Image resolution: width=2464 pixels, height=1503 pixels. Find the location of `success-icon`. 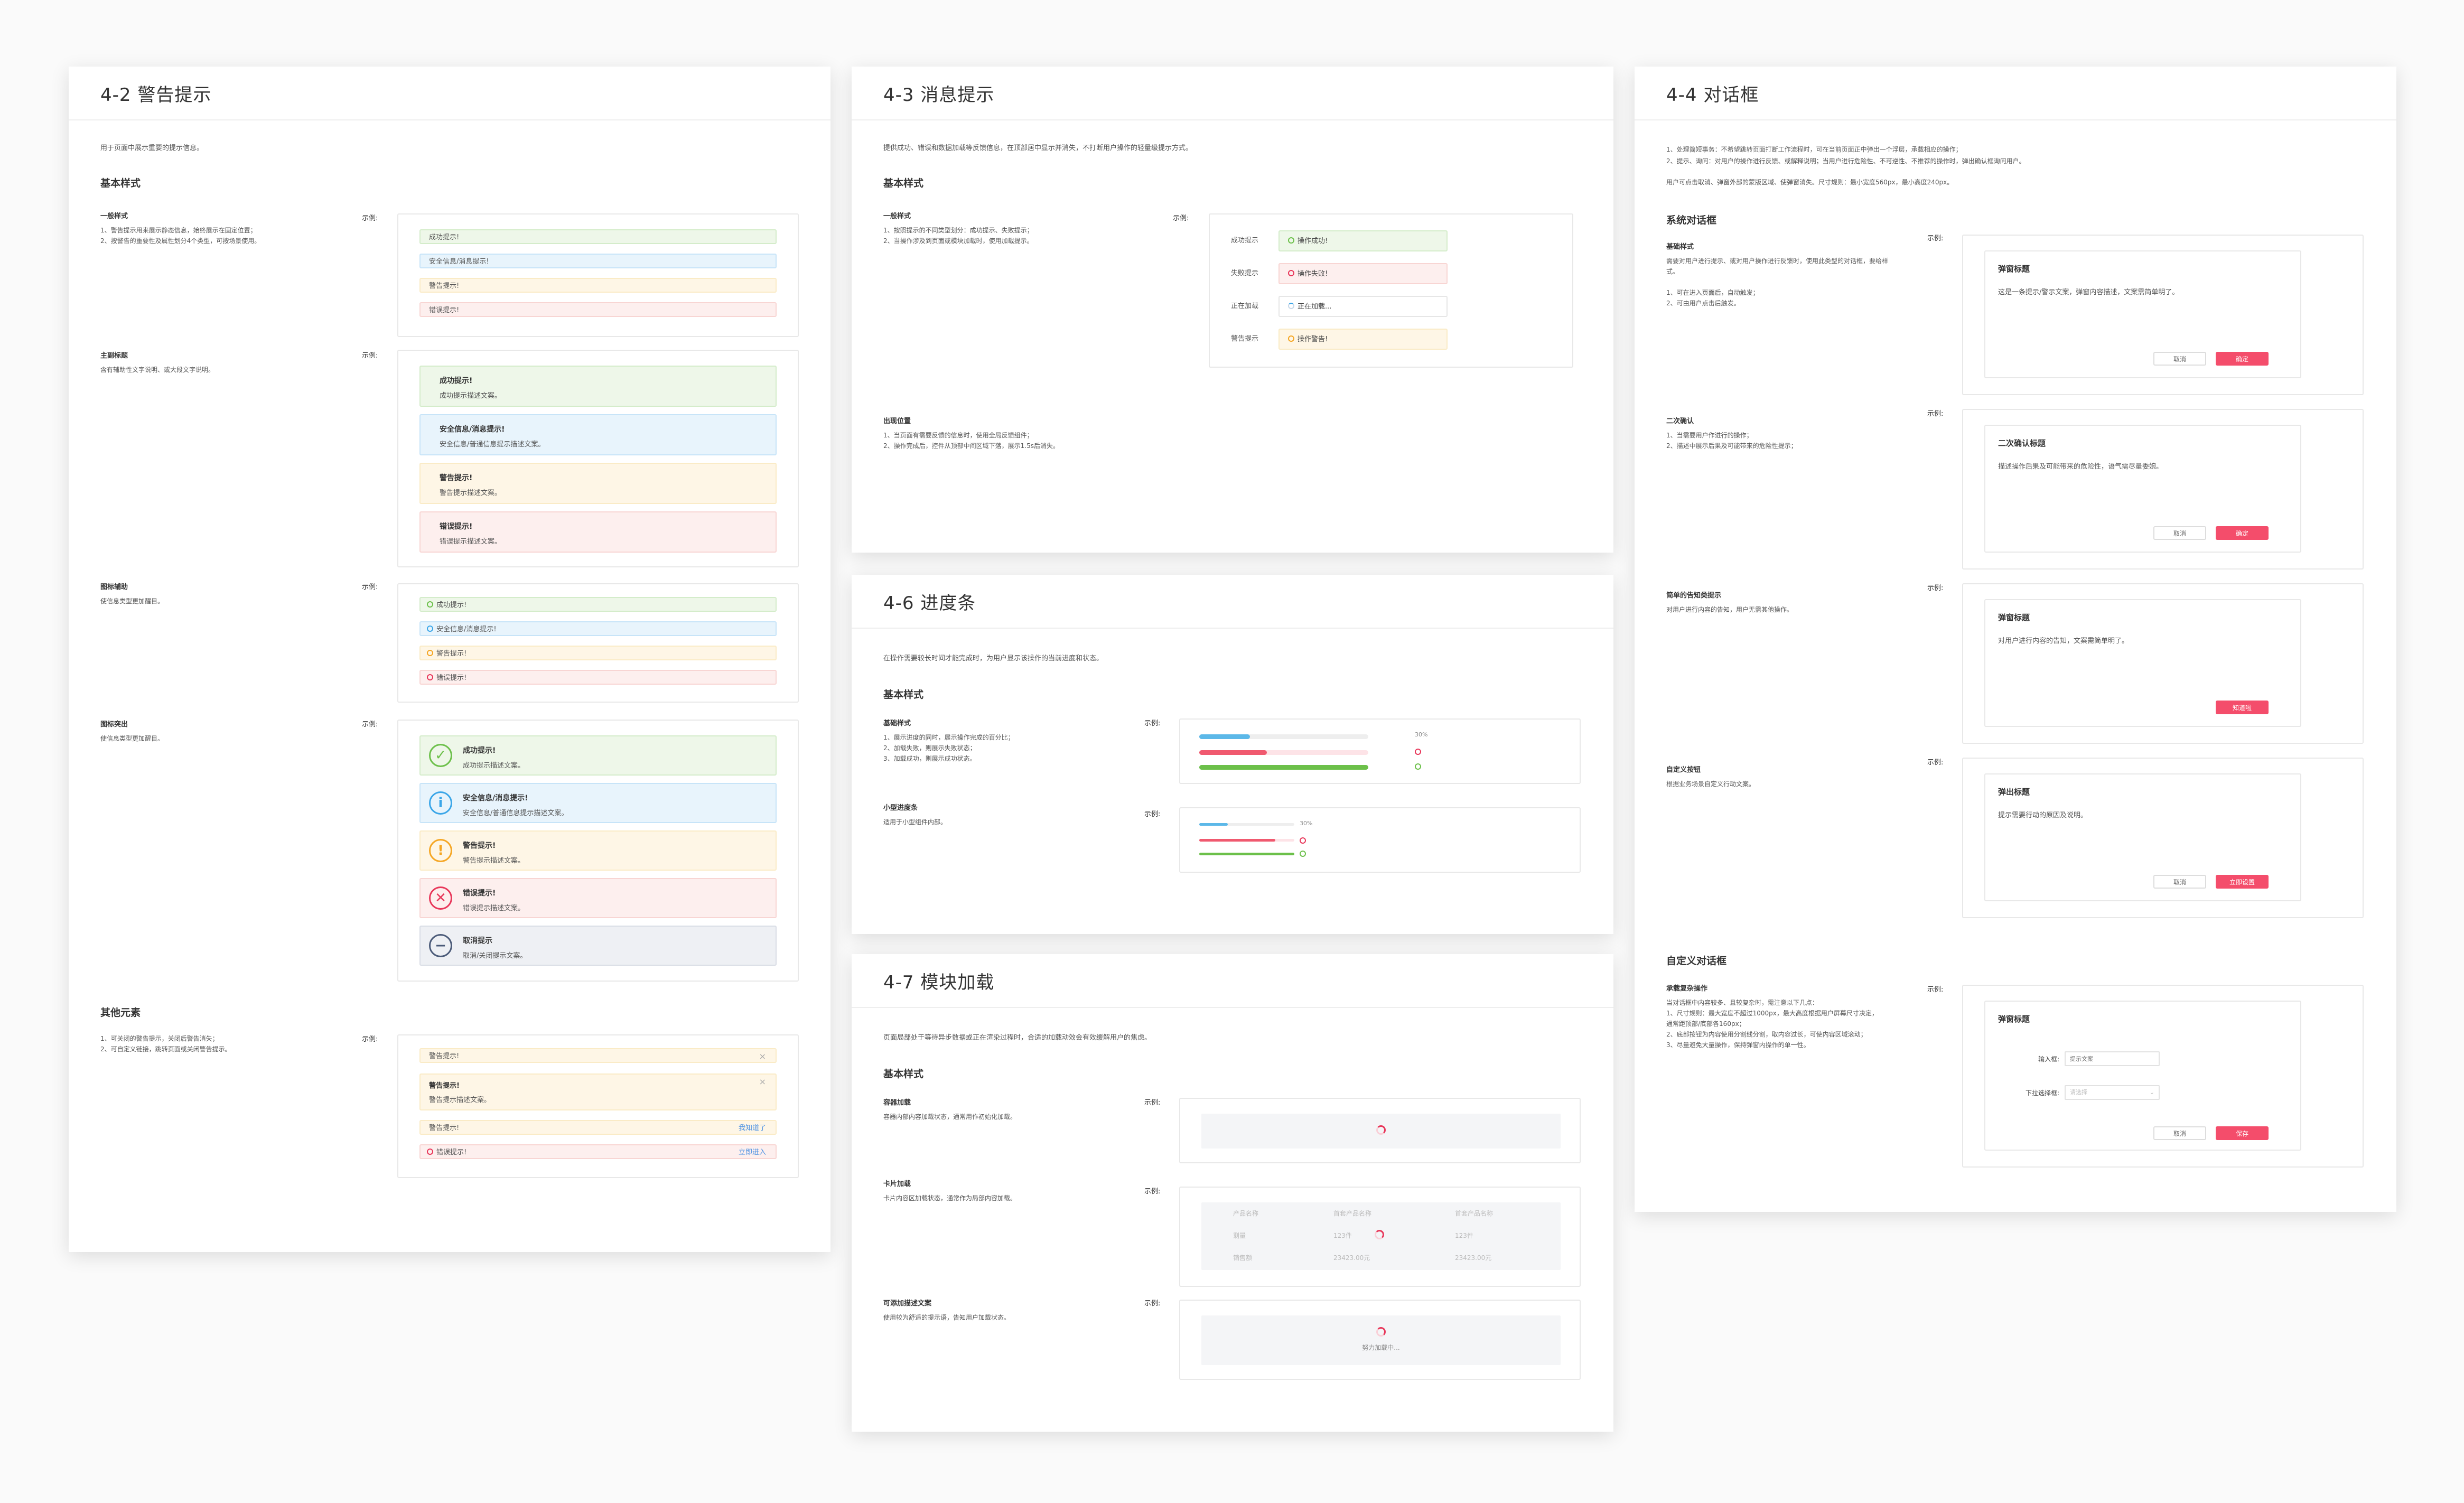

success-icon is located at coordinates (1291, 240).